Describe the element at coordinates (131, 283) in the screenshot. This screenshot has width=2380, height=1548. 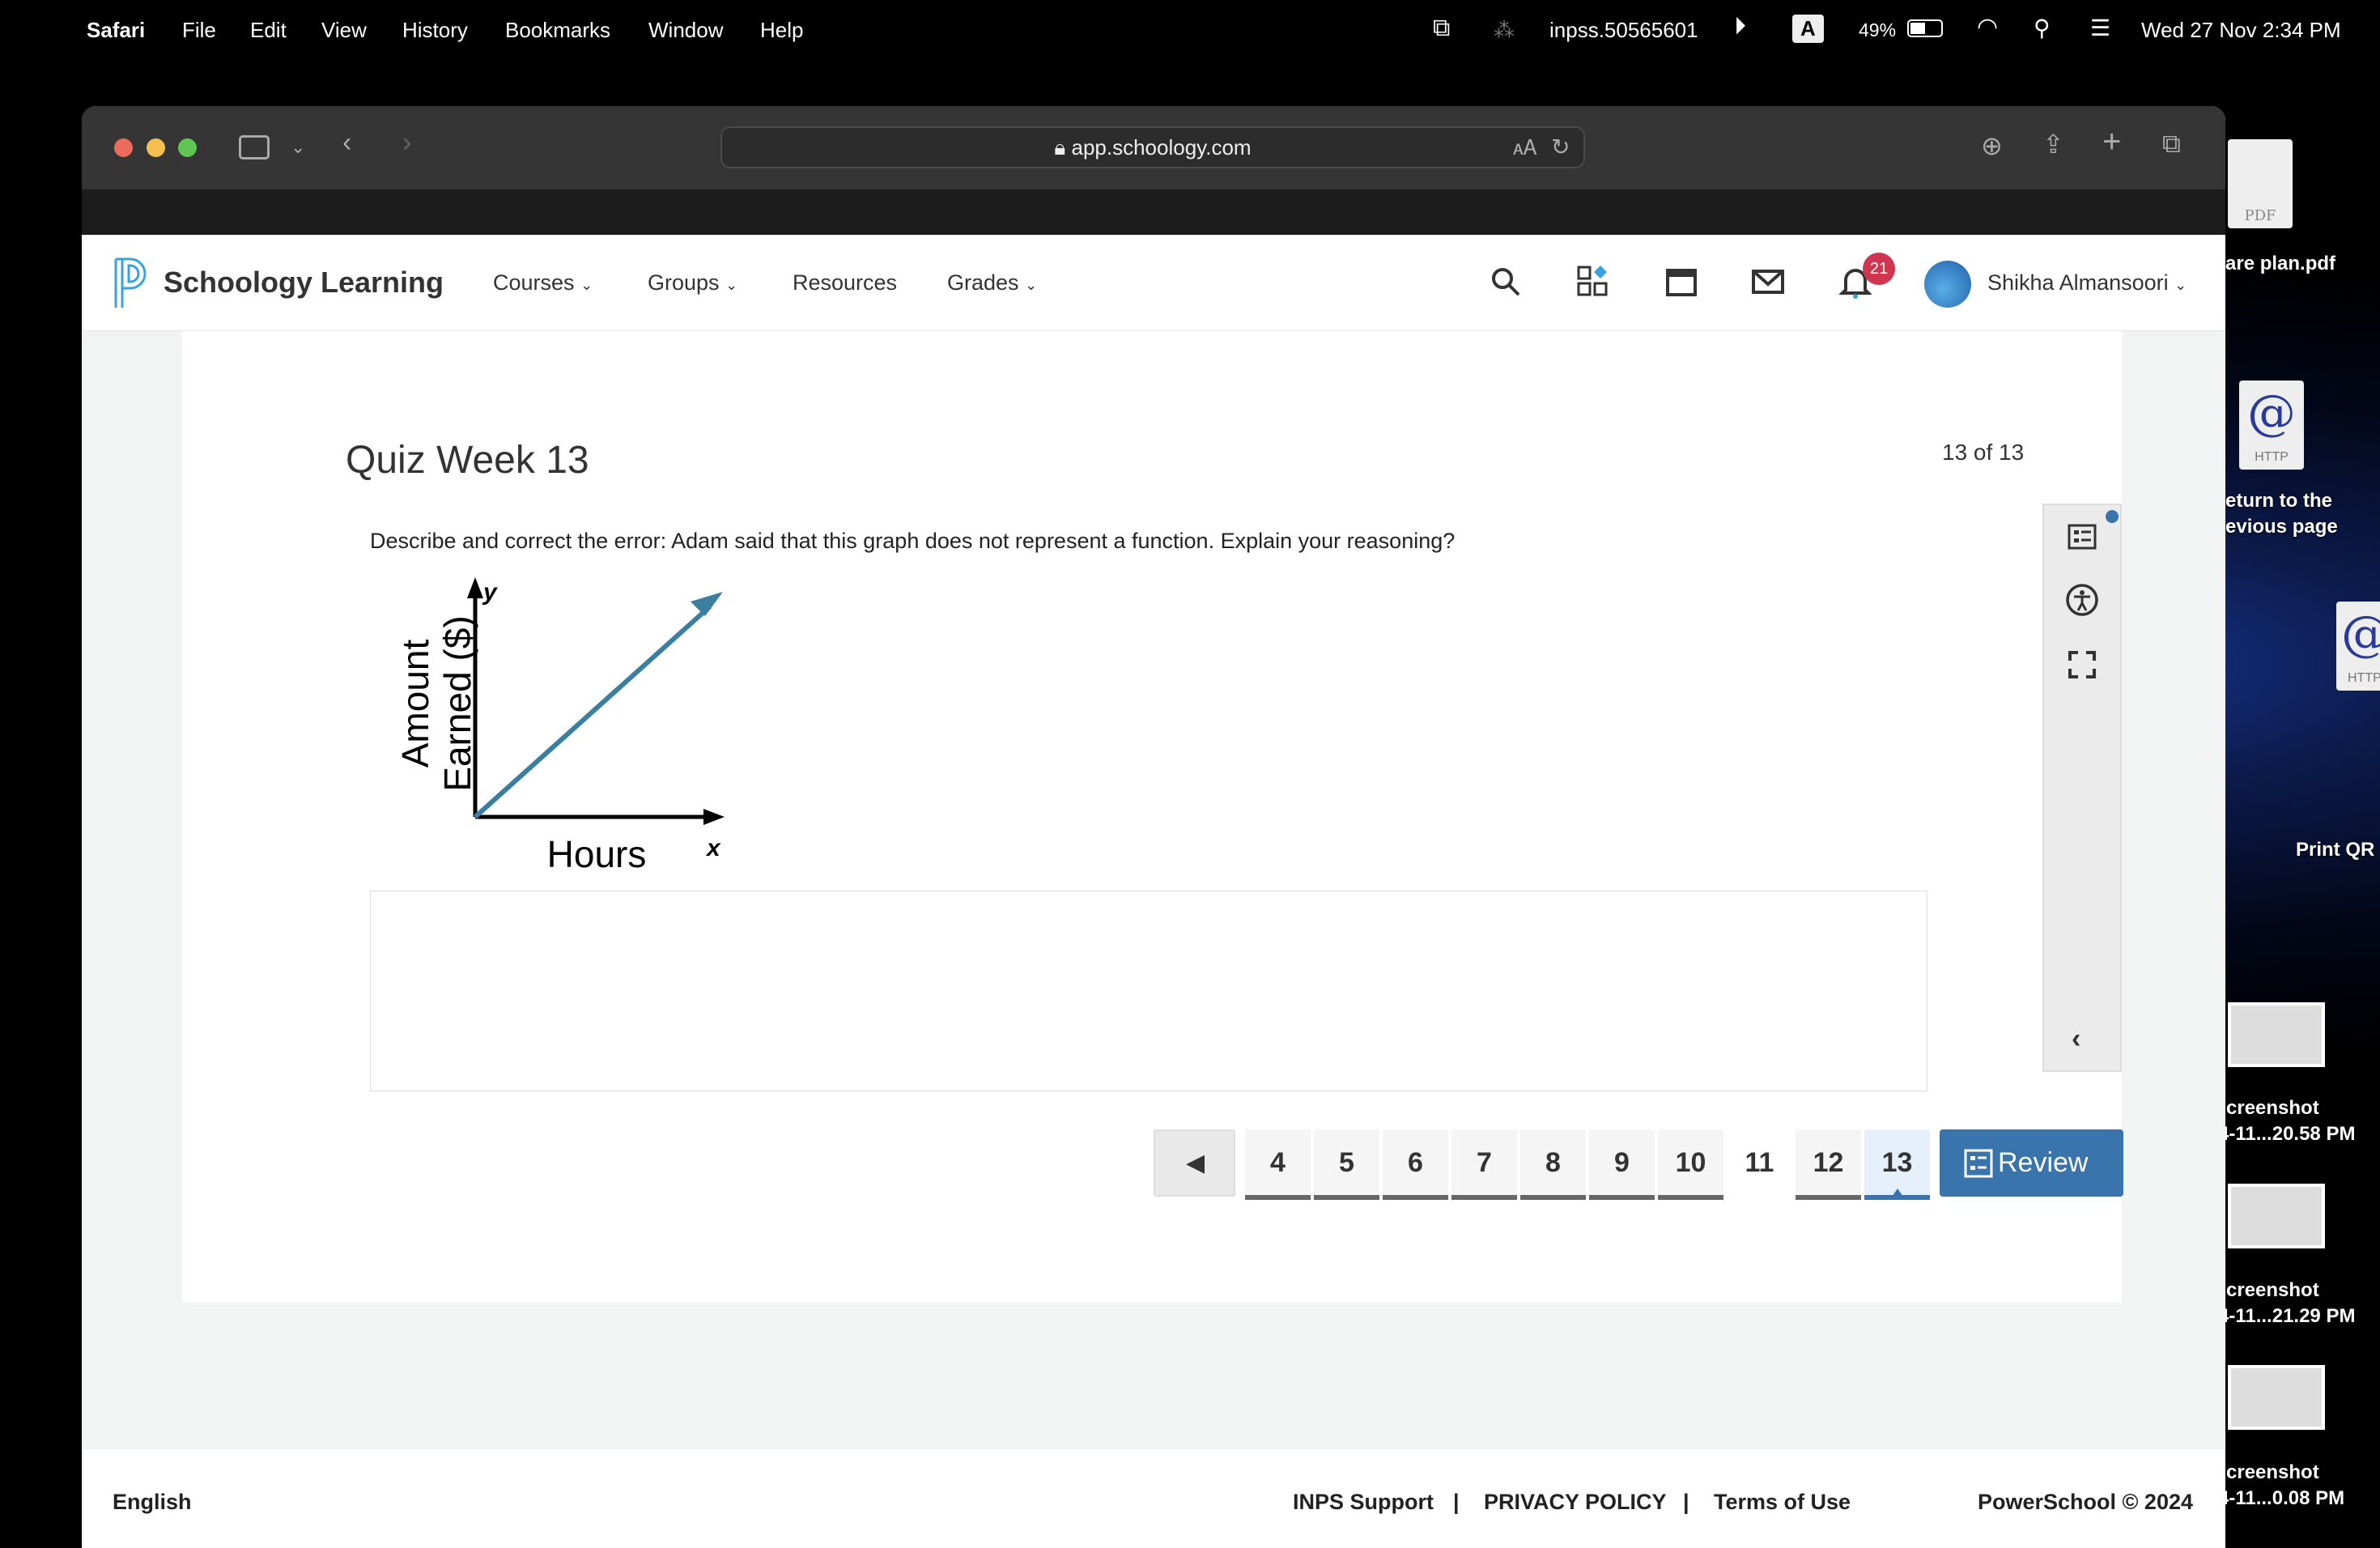
I see `schoology-logo-icon` at that location.